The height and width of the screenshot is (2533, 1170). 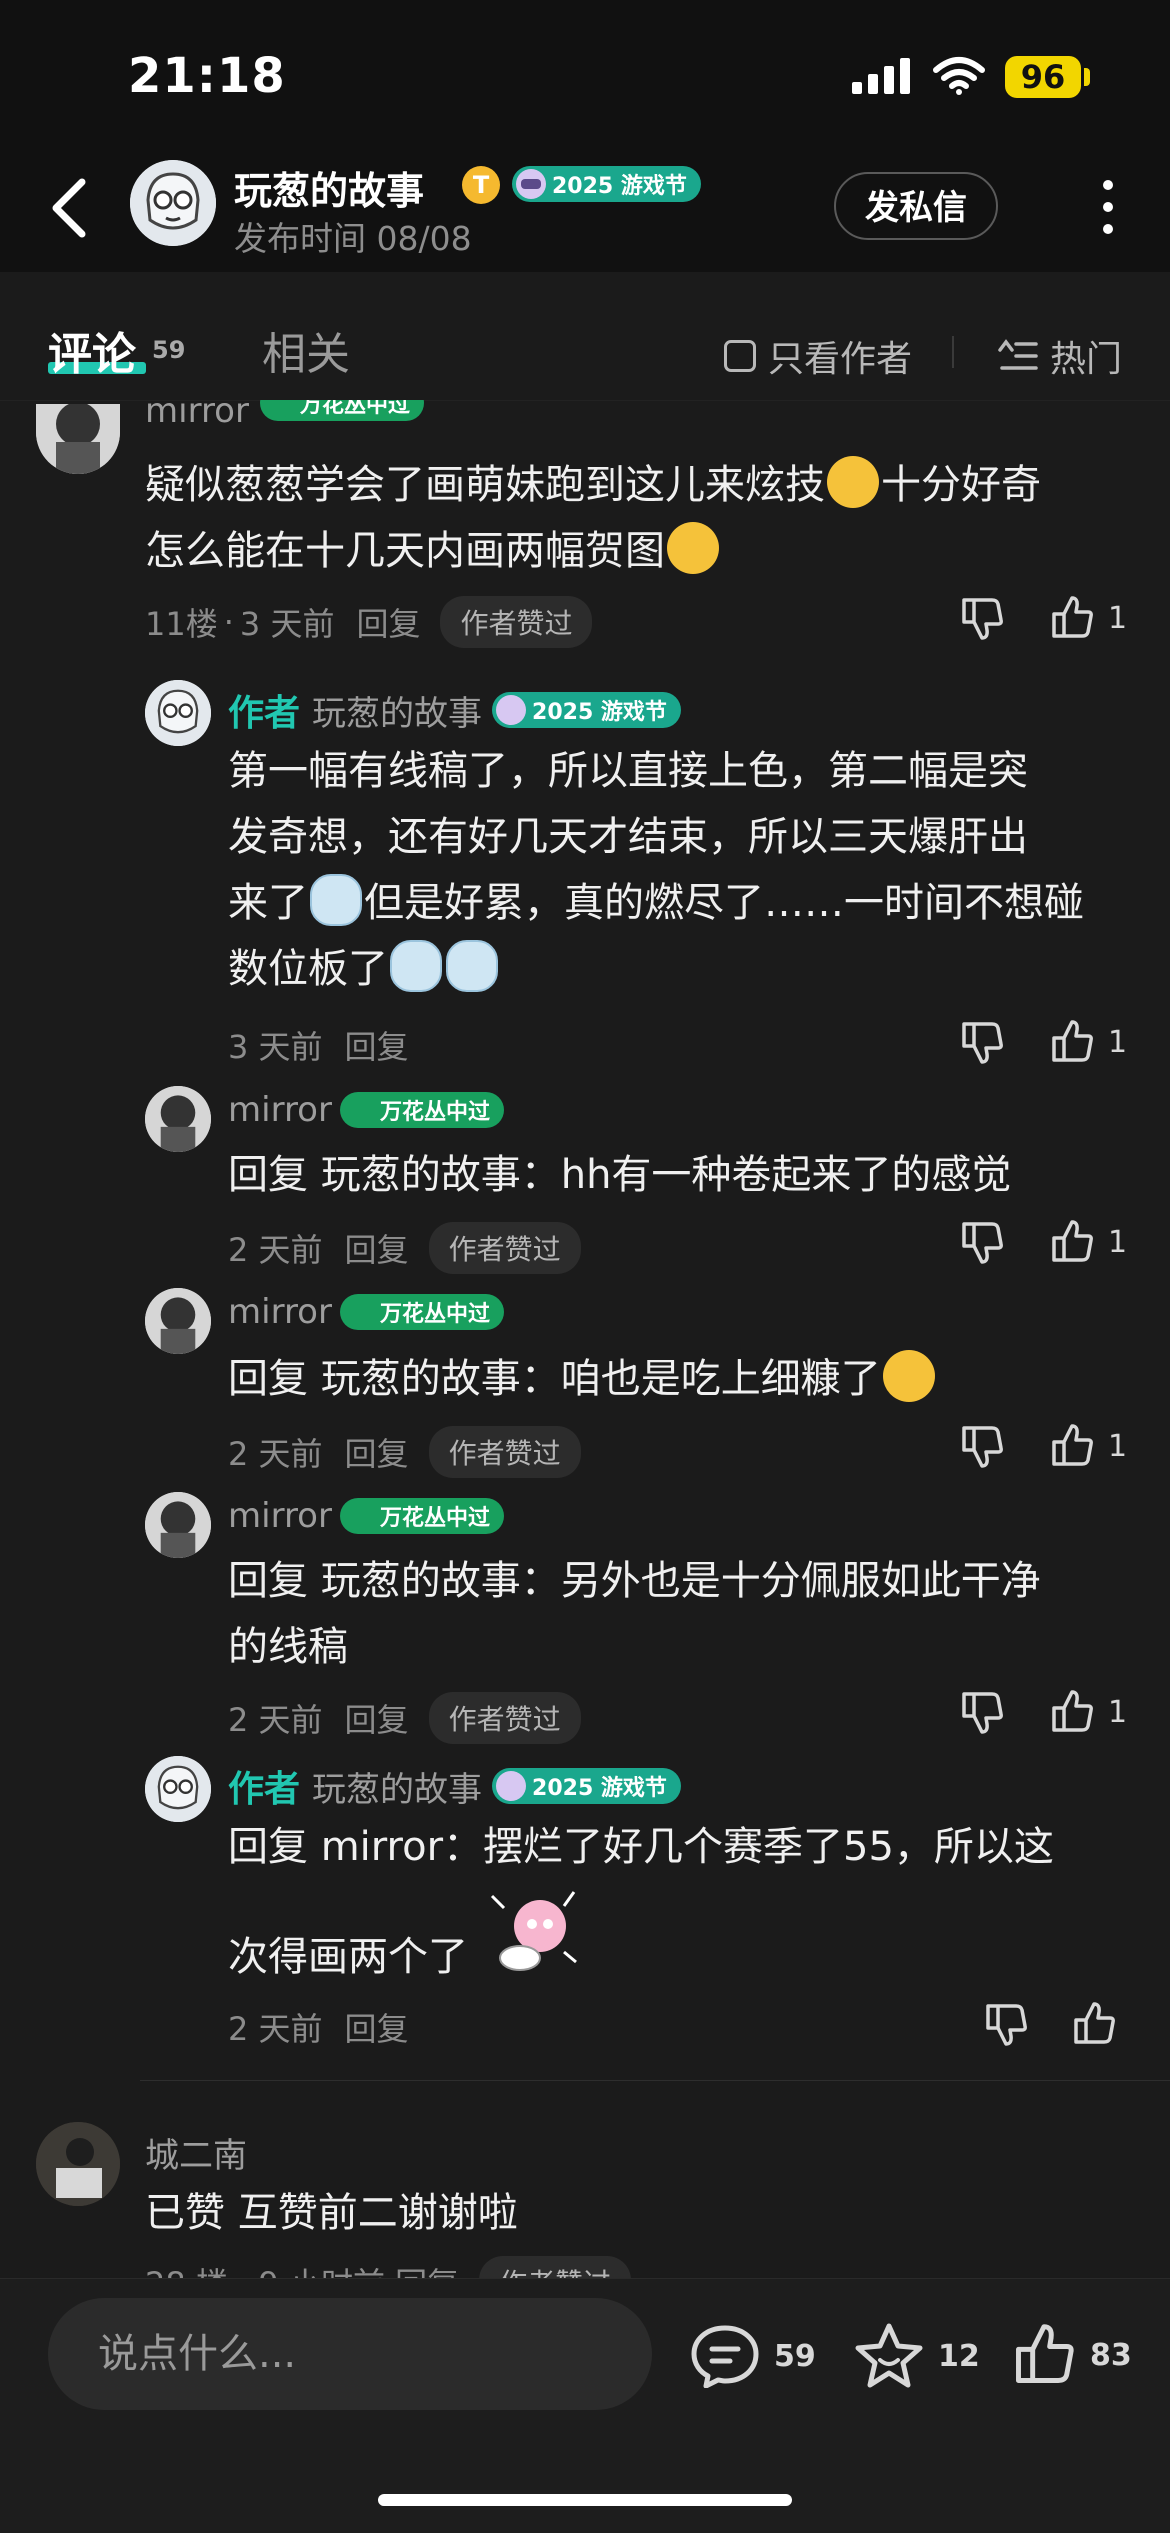 I want to click on more-options-button, so click(x=1108, y=208).